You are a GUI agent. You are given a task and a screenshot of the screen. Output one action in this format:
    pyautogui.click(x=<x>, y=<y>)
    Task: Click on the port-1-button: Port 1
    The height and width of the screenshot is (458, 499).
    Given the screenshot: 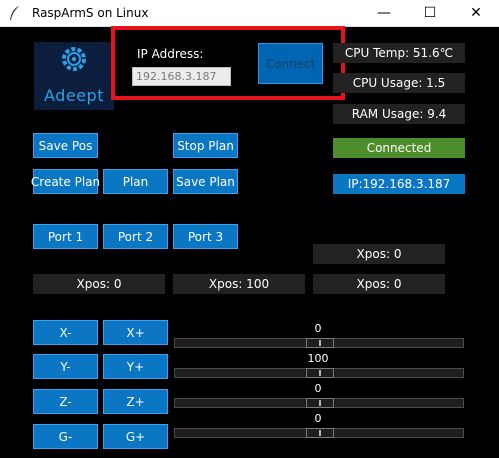 What is the action you would take?
    pyautogui.click(x=65, y=236)
    